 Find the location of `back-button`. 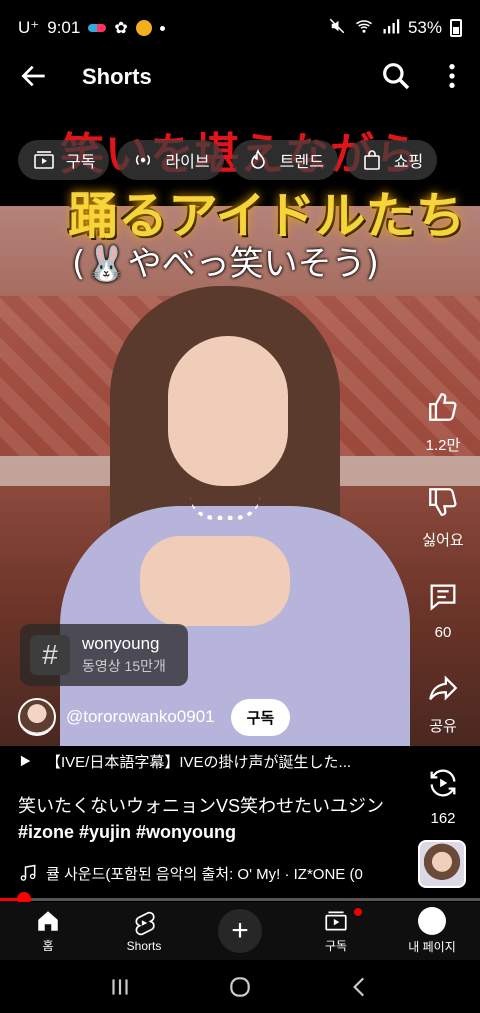

back-button is located at coordinates (34, 76).